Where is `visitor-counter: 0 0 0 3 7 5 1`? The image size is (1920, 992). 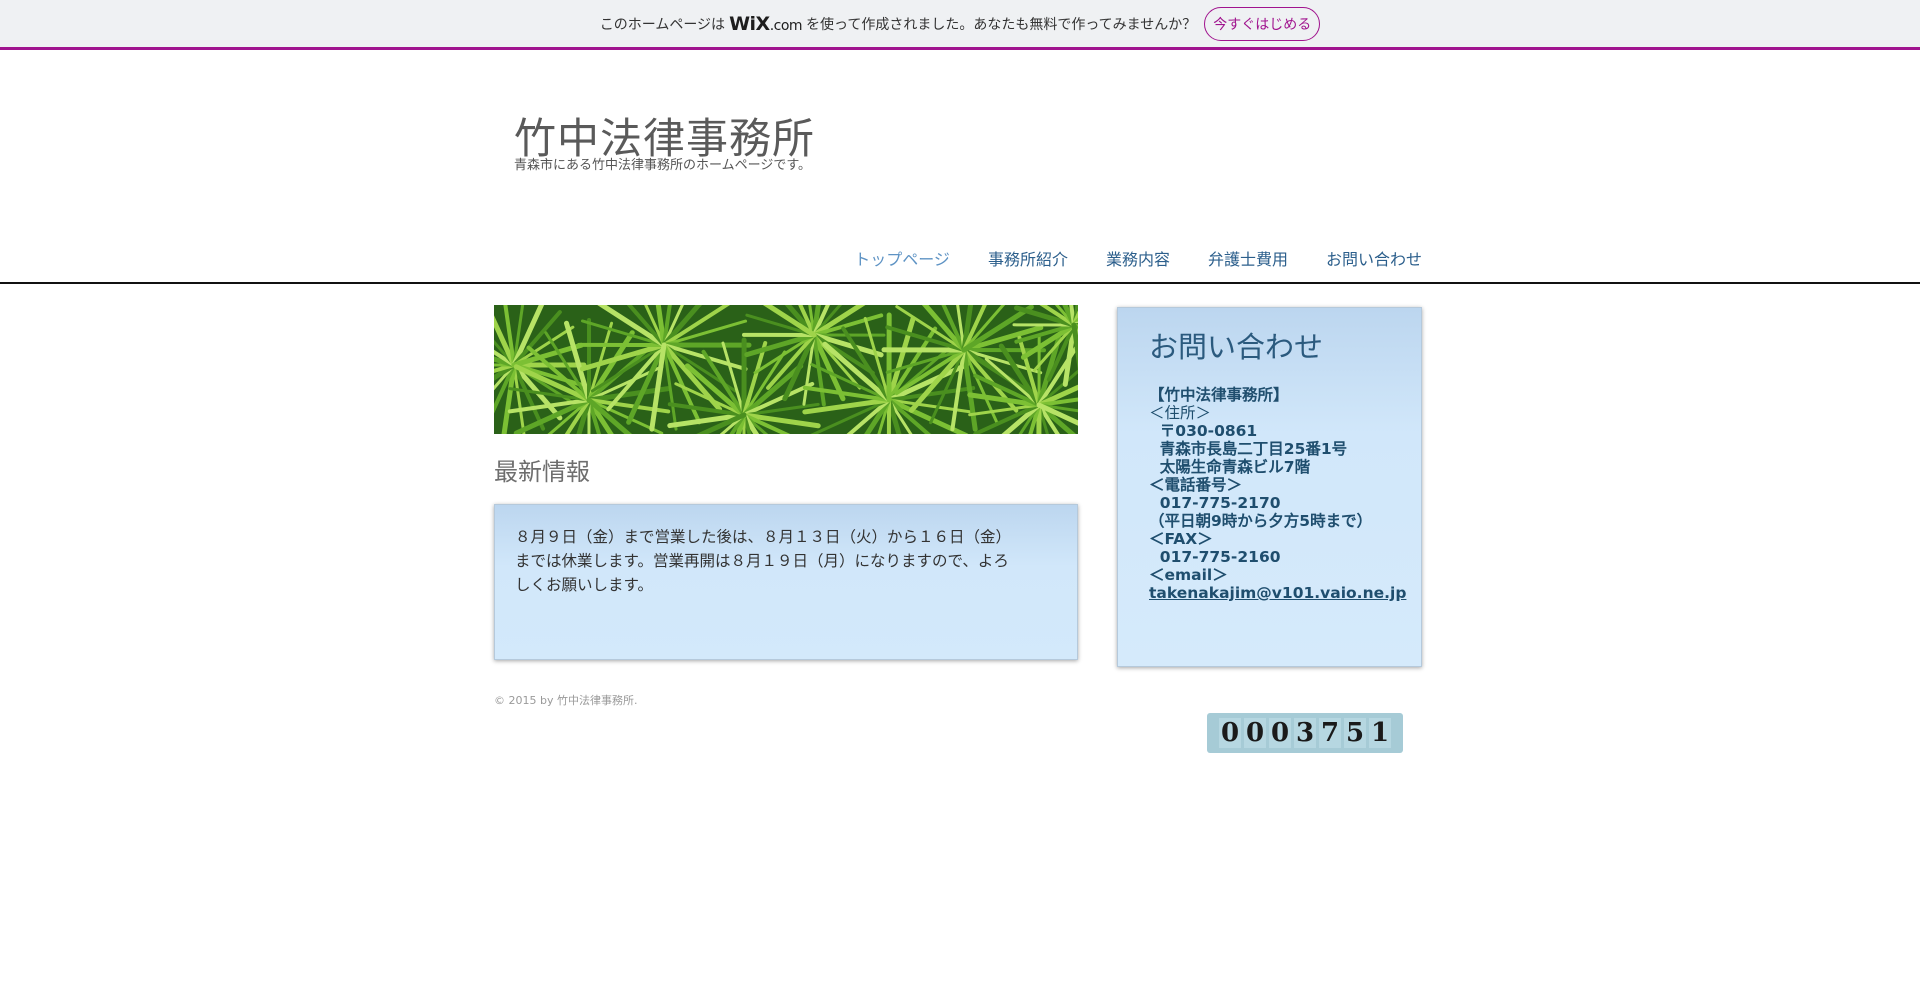
visitor-counter: 0 0 0 3 7 5 1 is located at coordinates (1305, 733).